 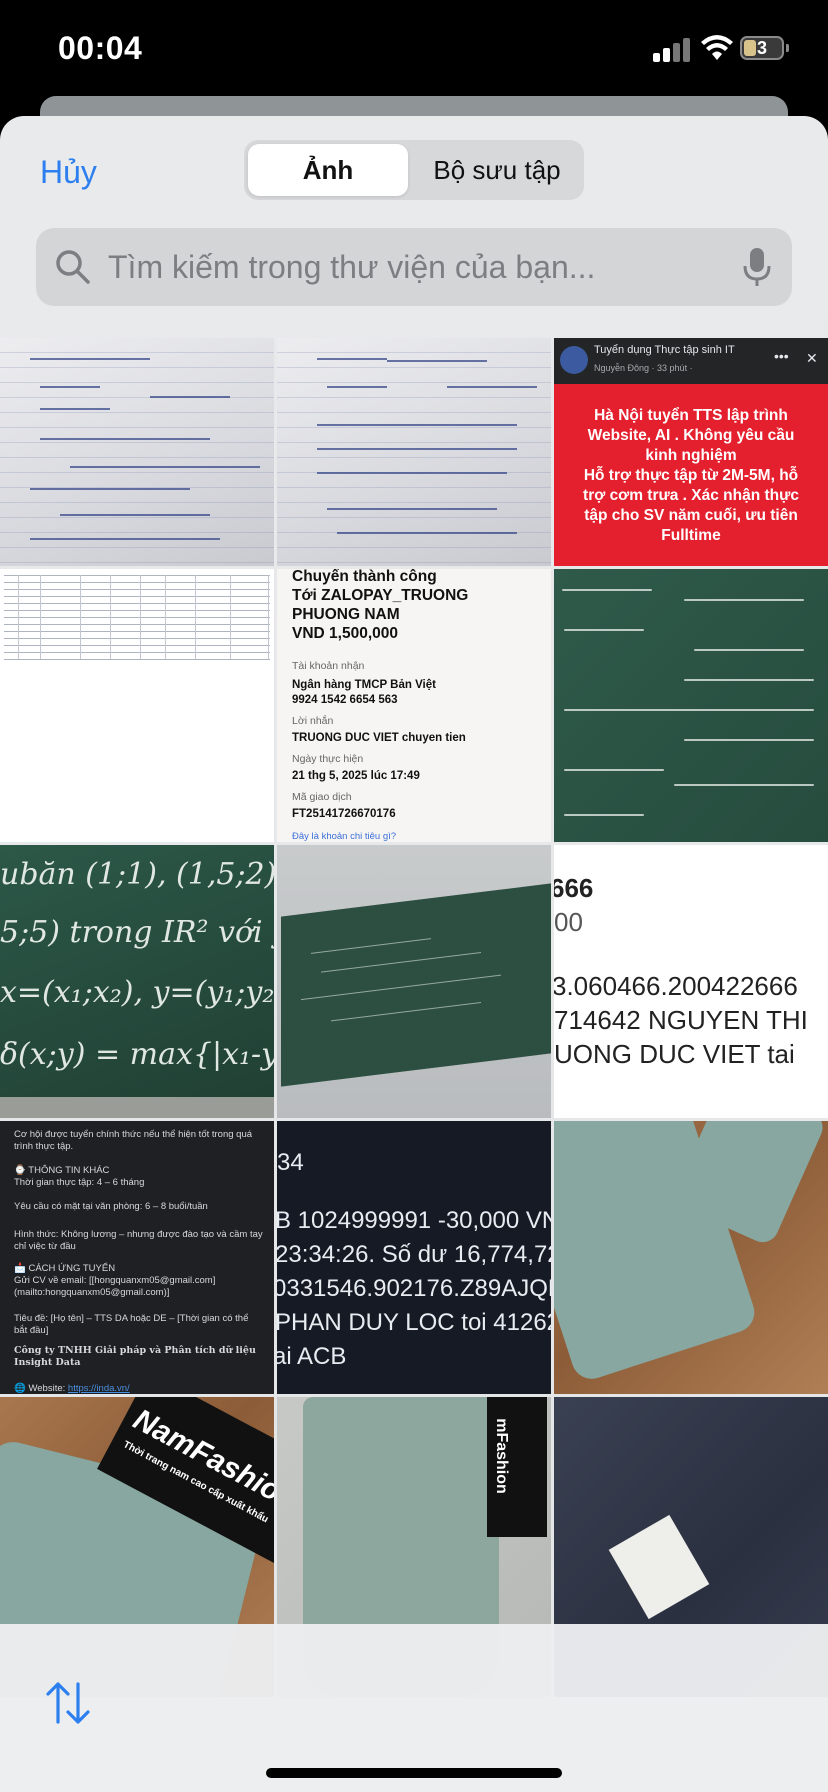 I want to click on avatar, so click(x=574, y=360).